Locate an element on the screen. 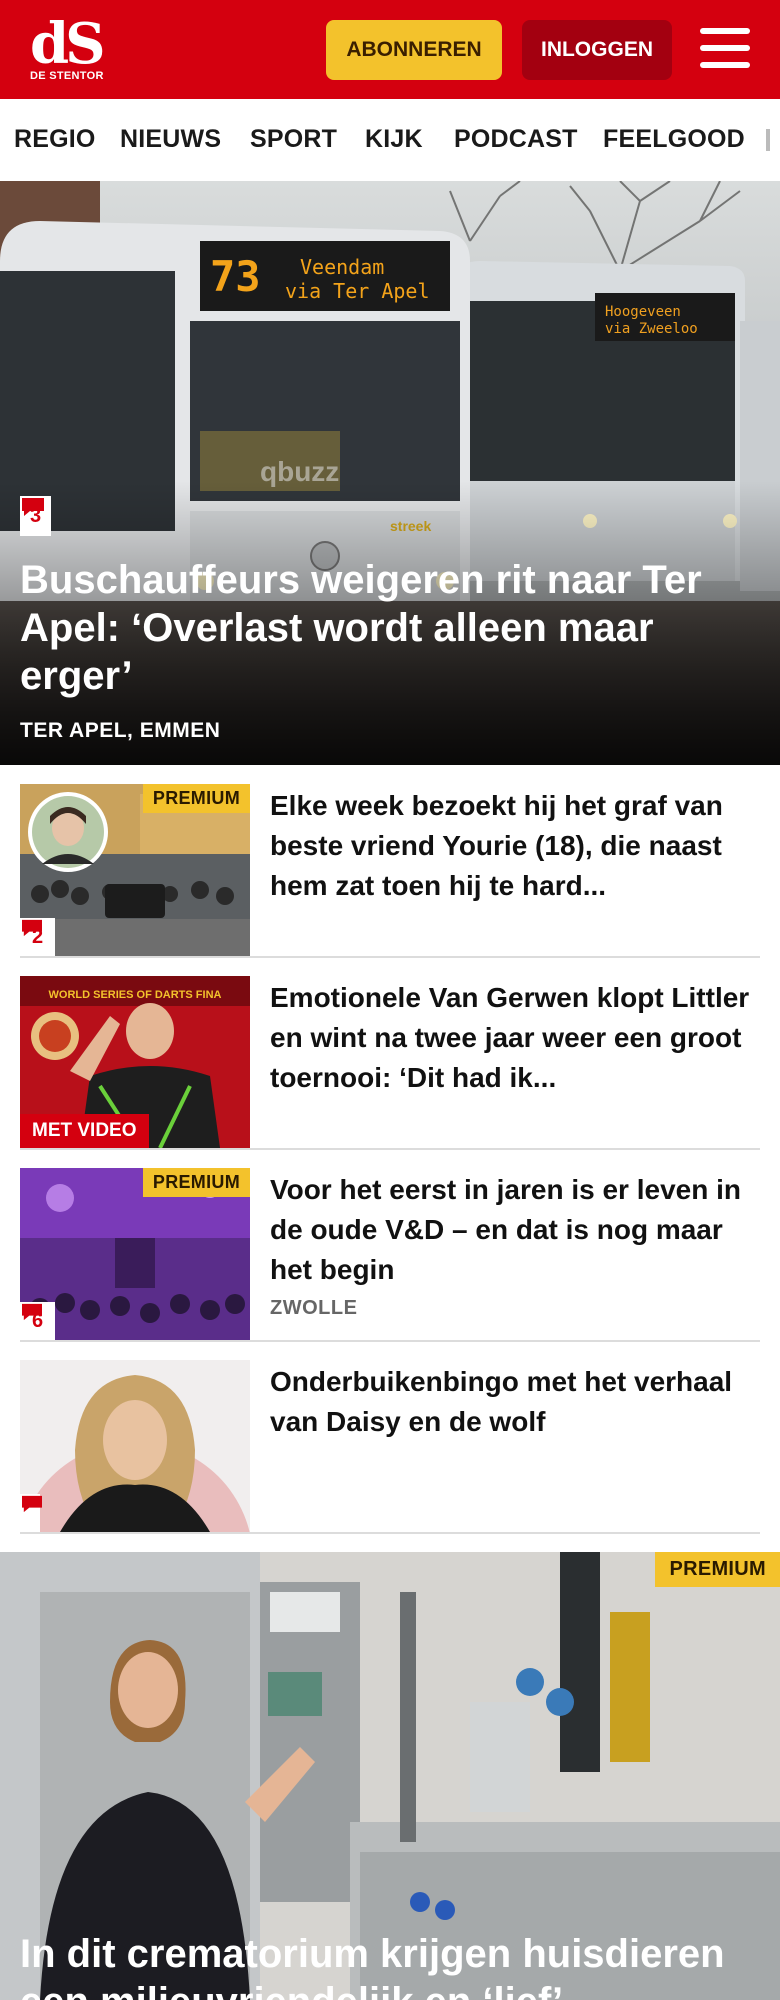 The image size is (780, 2000). nav-item-regio: REGIO is located at coordinates (55, 139).